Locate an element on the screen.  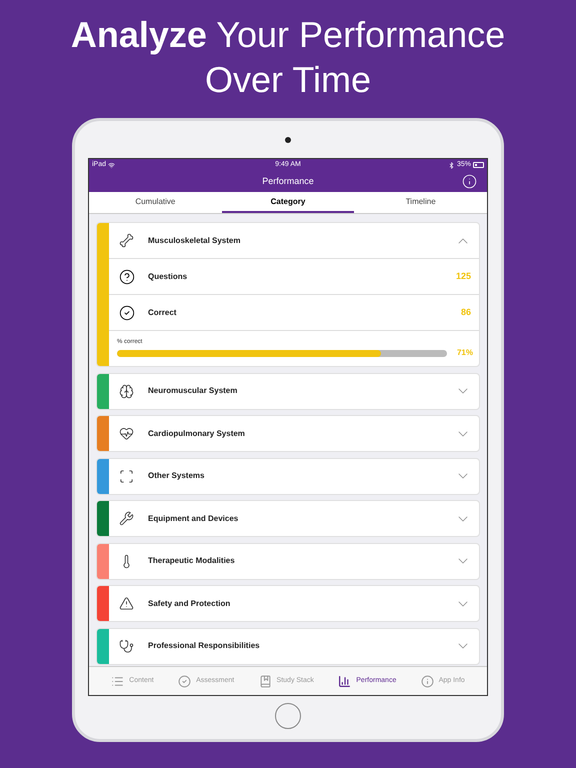
stethoscope-icon is located at coordinates (126, 646).